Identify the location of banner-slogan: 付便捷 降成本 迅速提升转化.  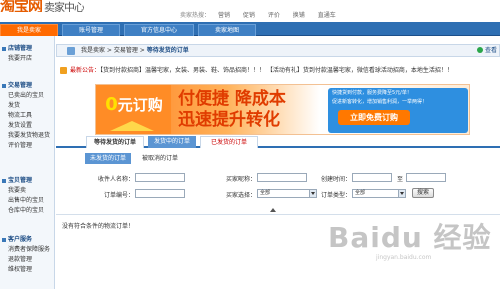
(248, 111).